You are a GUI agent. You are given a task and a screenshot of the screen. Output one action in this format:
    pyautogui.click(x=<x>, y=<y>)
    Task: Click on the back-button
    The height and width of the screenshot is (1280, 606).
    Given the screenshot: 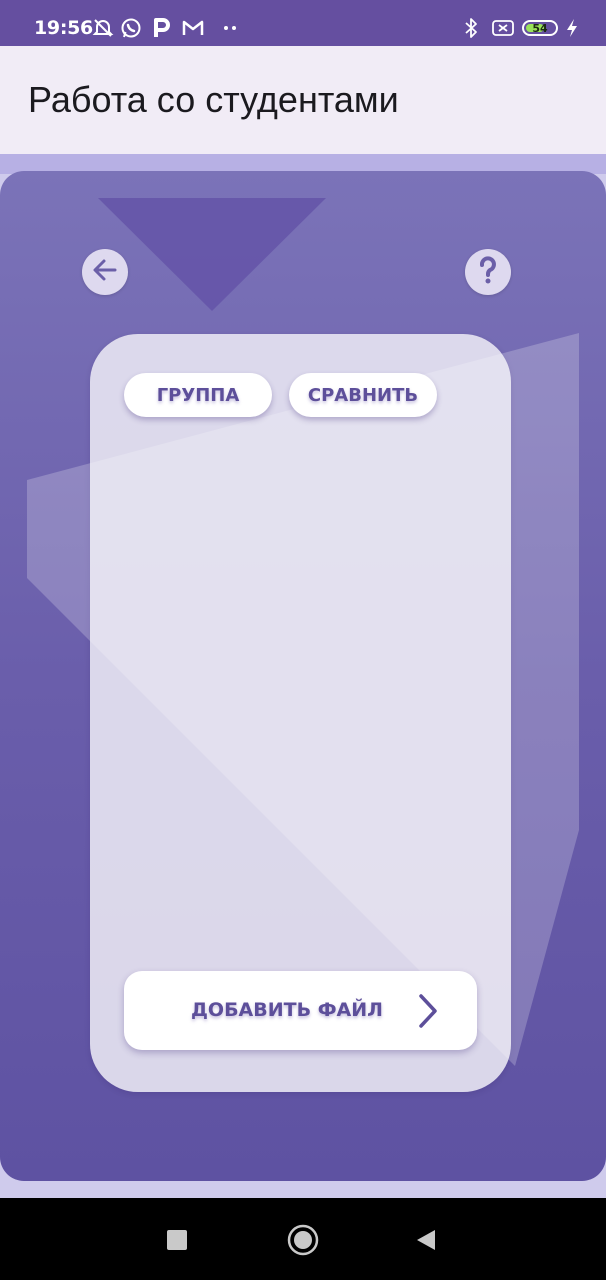 What is the action you would take?
    pyautogui.click(x=105, y=272)
    